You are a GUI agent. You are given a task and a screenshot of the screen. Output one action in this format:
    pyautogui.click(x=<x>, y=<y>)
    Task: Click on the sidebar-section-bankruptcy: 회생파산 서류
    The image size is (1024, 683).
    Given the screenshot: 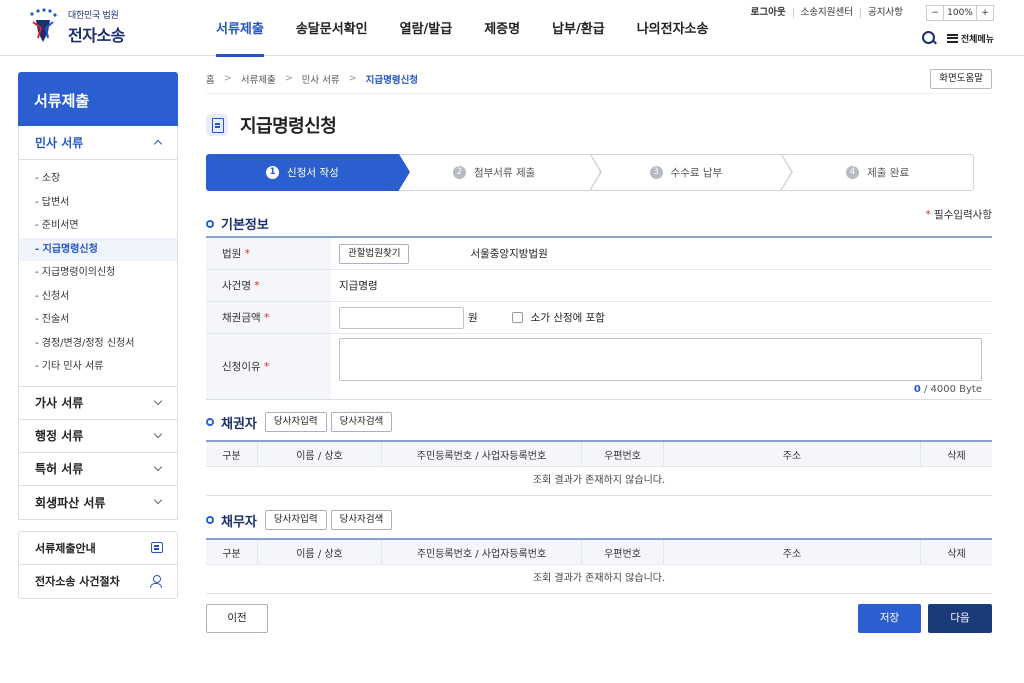 What is the action you would take?
    pyautogui.click(x=98, y=502)
    